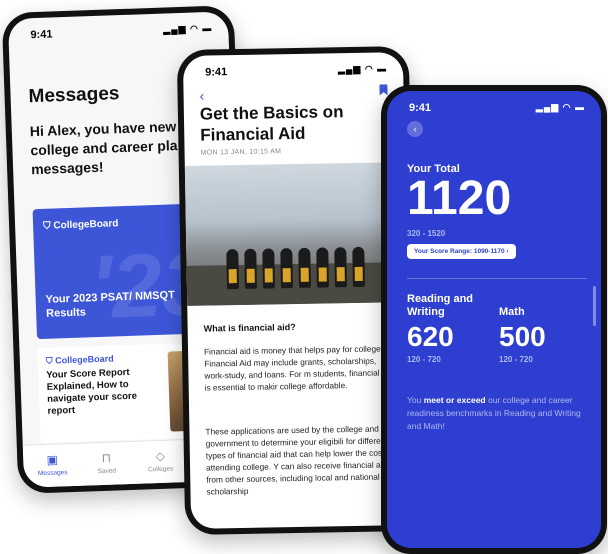 The height and width of the screenshot is (554, 608). I want to click on total-score: 1120, so click(459, 198).